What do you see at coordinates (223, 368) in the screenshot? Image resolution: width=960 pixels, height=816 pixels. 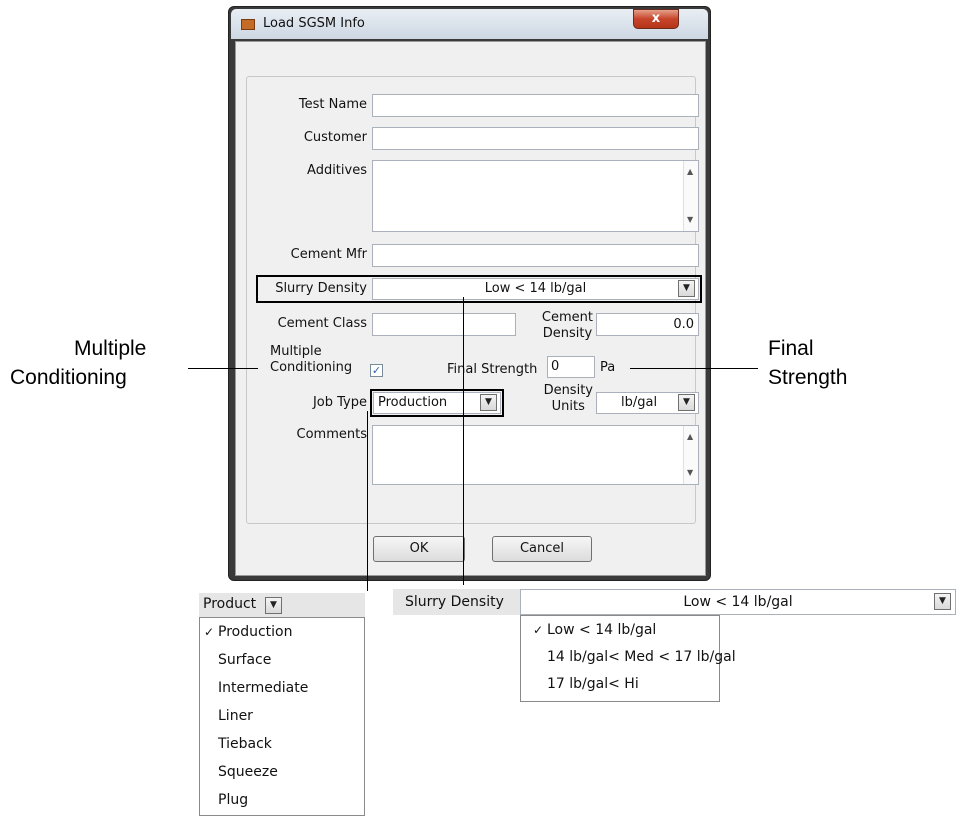 I see `callout-multiple-leader` at bounding box center [223, 368].